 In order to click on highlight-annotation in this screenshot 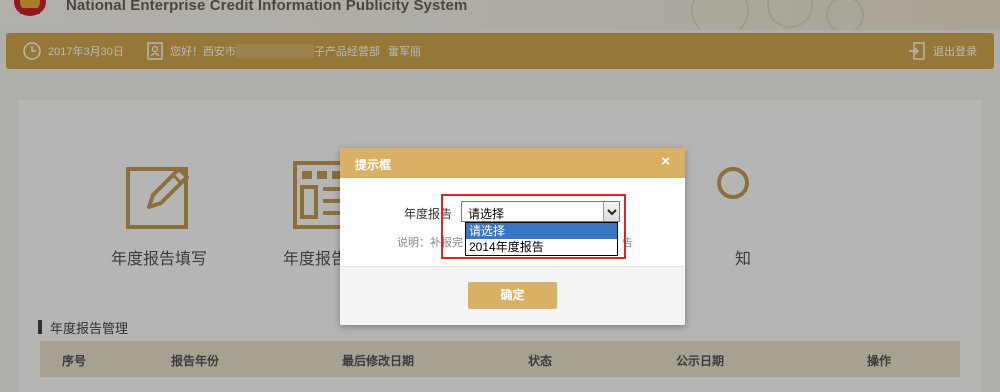, I will do `click(533, 226)`.